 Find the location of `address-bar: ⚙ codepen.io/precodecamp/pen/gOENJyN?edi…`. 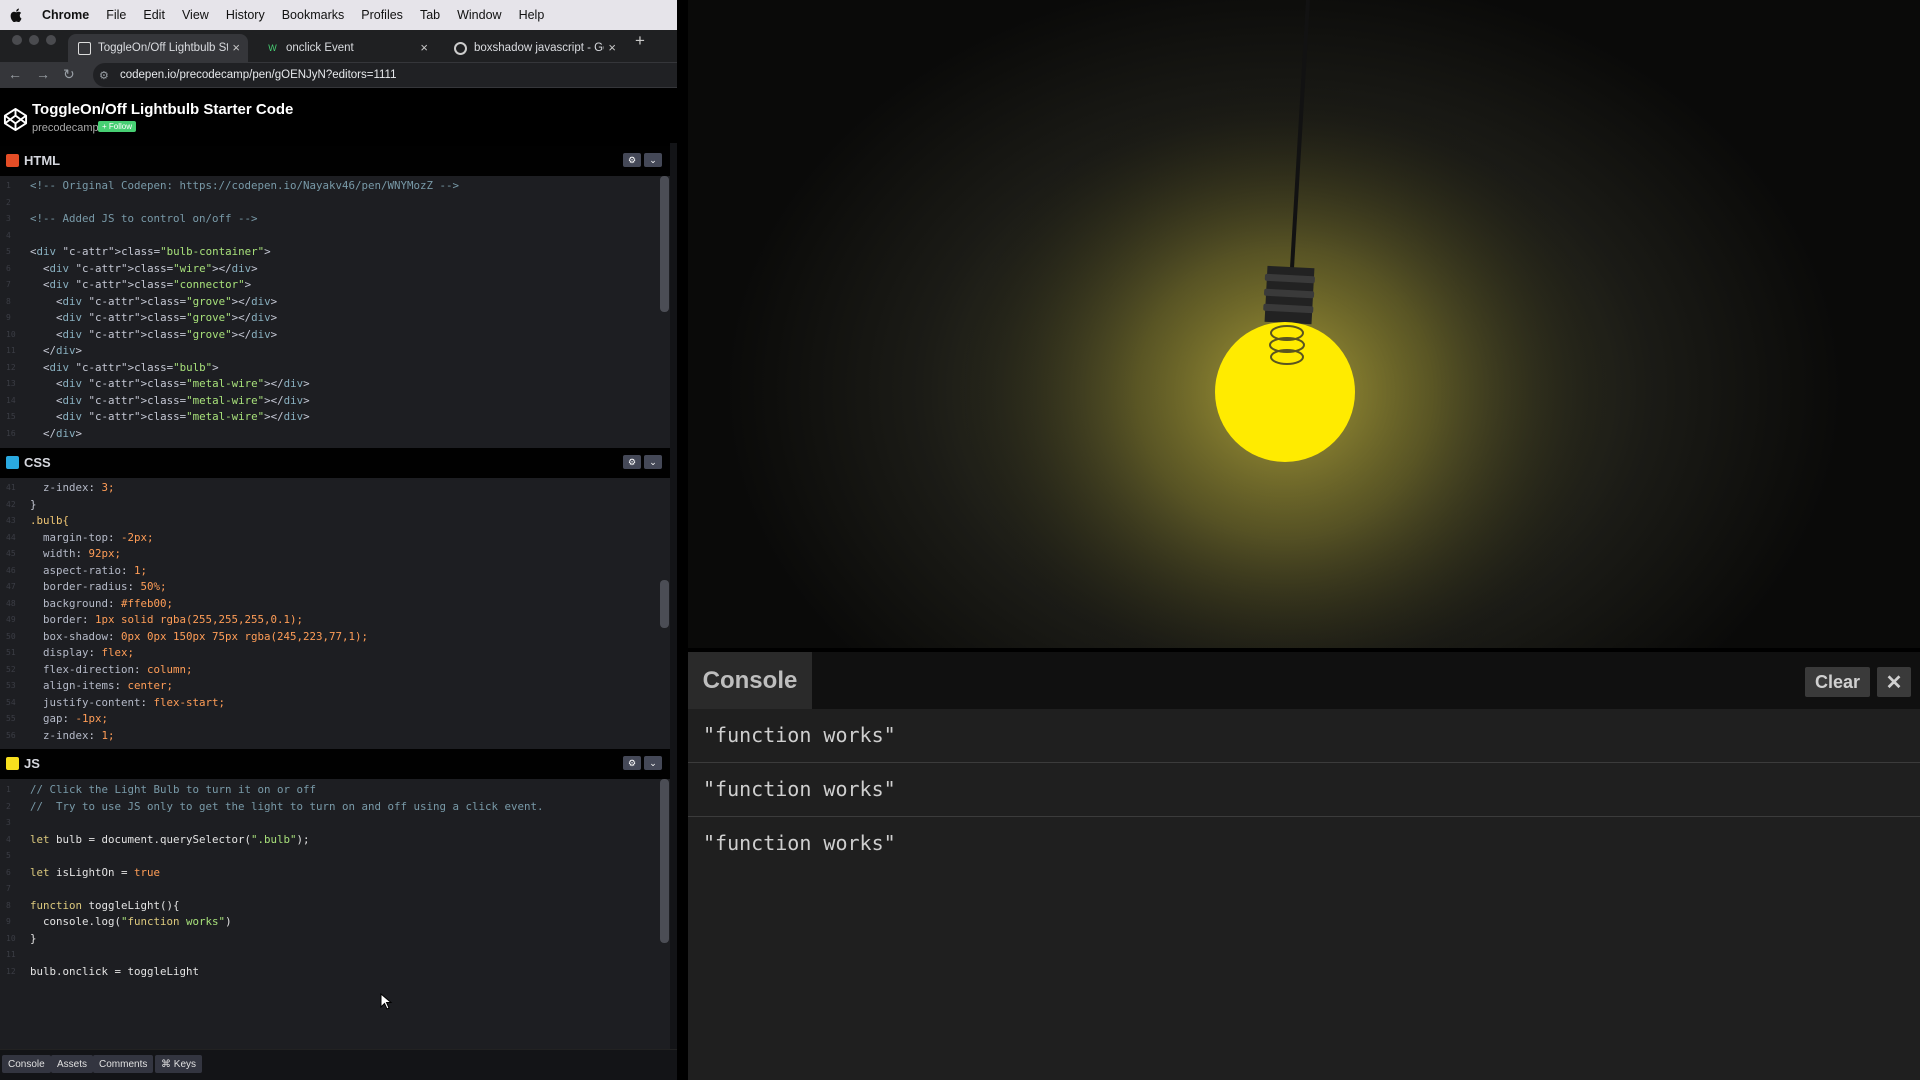

address-bar: ⚙ codepen.io/precodecamp/pen/gOENJyN?edi… is located at coordinates (385, 75).